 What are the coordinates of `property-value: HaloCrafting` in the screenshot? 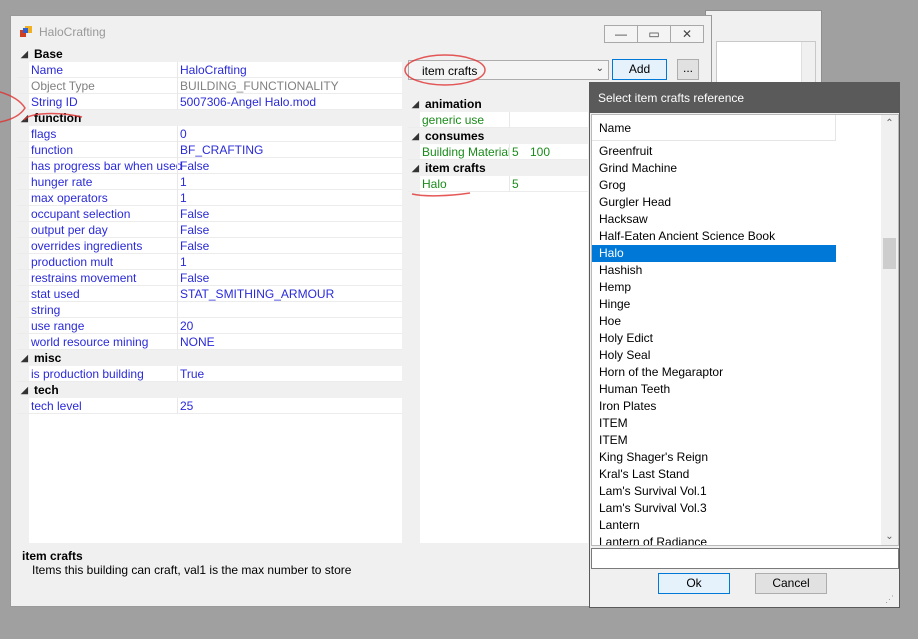 It's located at (289, 70).